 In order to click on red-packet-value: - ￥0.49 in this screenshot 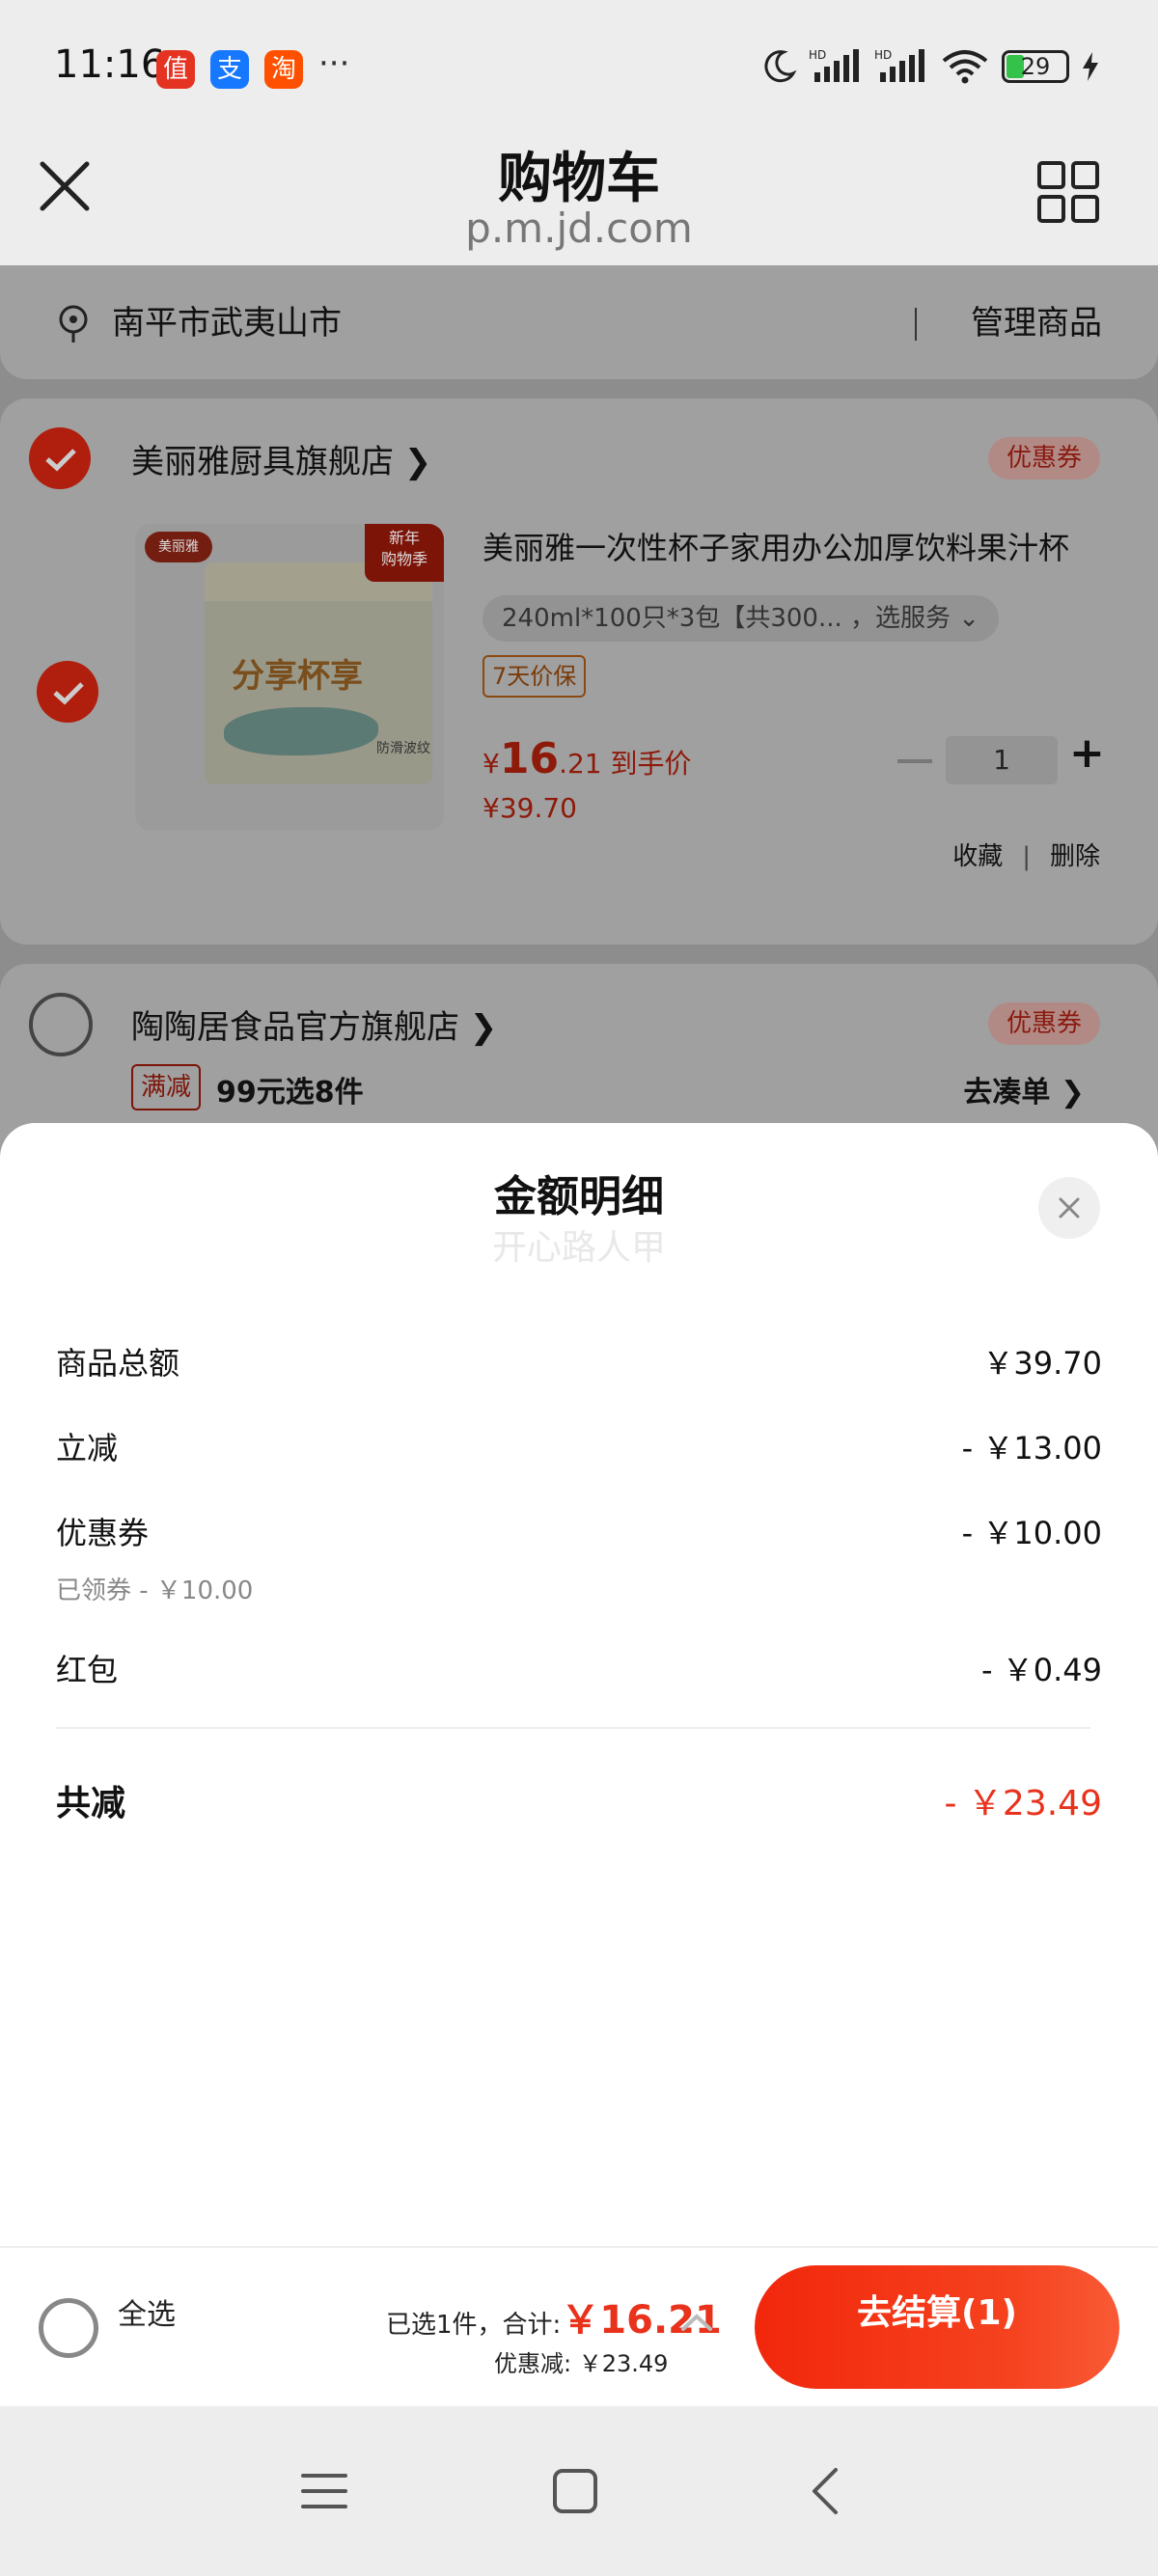, I will do `click(1041, 1670)`.